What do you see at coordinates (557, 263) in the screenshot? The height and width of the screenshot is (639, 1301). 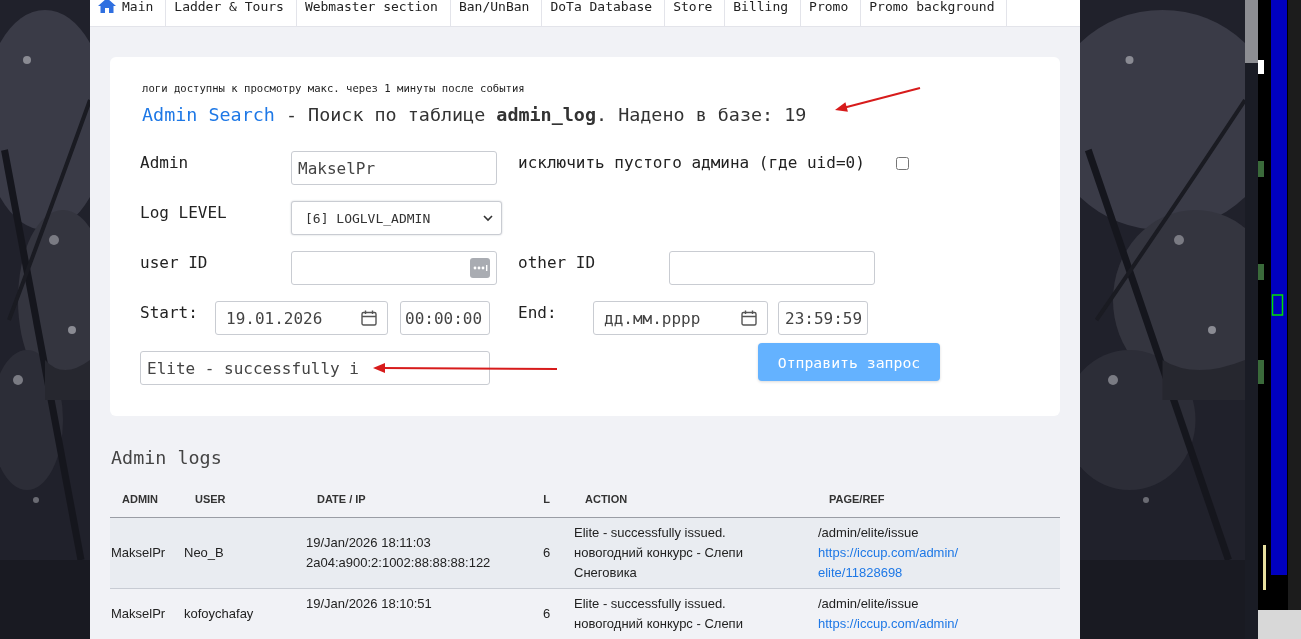 I see `field-label: other ID` at bounding box center [557, 263].